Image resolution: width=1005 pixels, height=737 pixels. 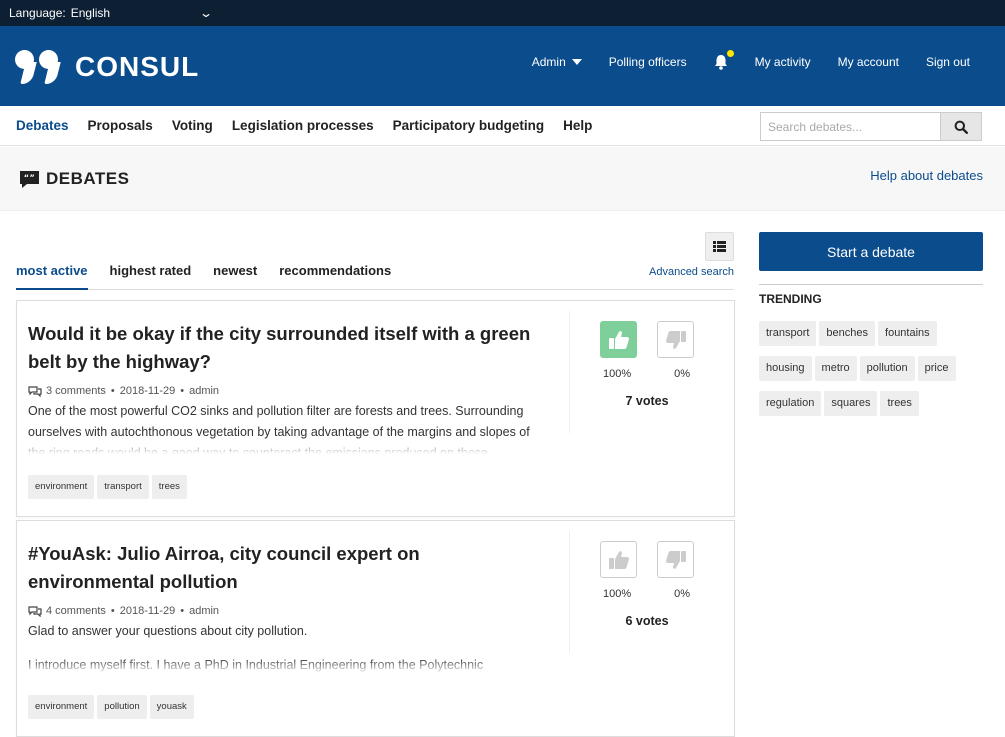 I want to click on tag-trees: trees, so click(x=169, y=487).